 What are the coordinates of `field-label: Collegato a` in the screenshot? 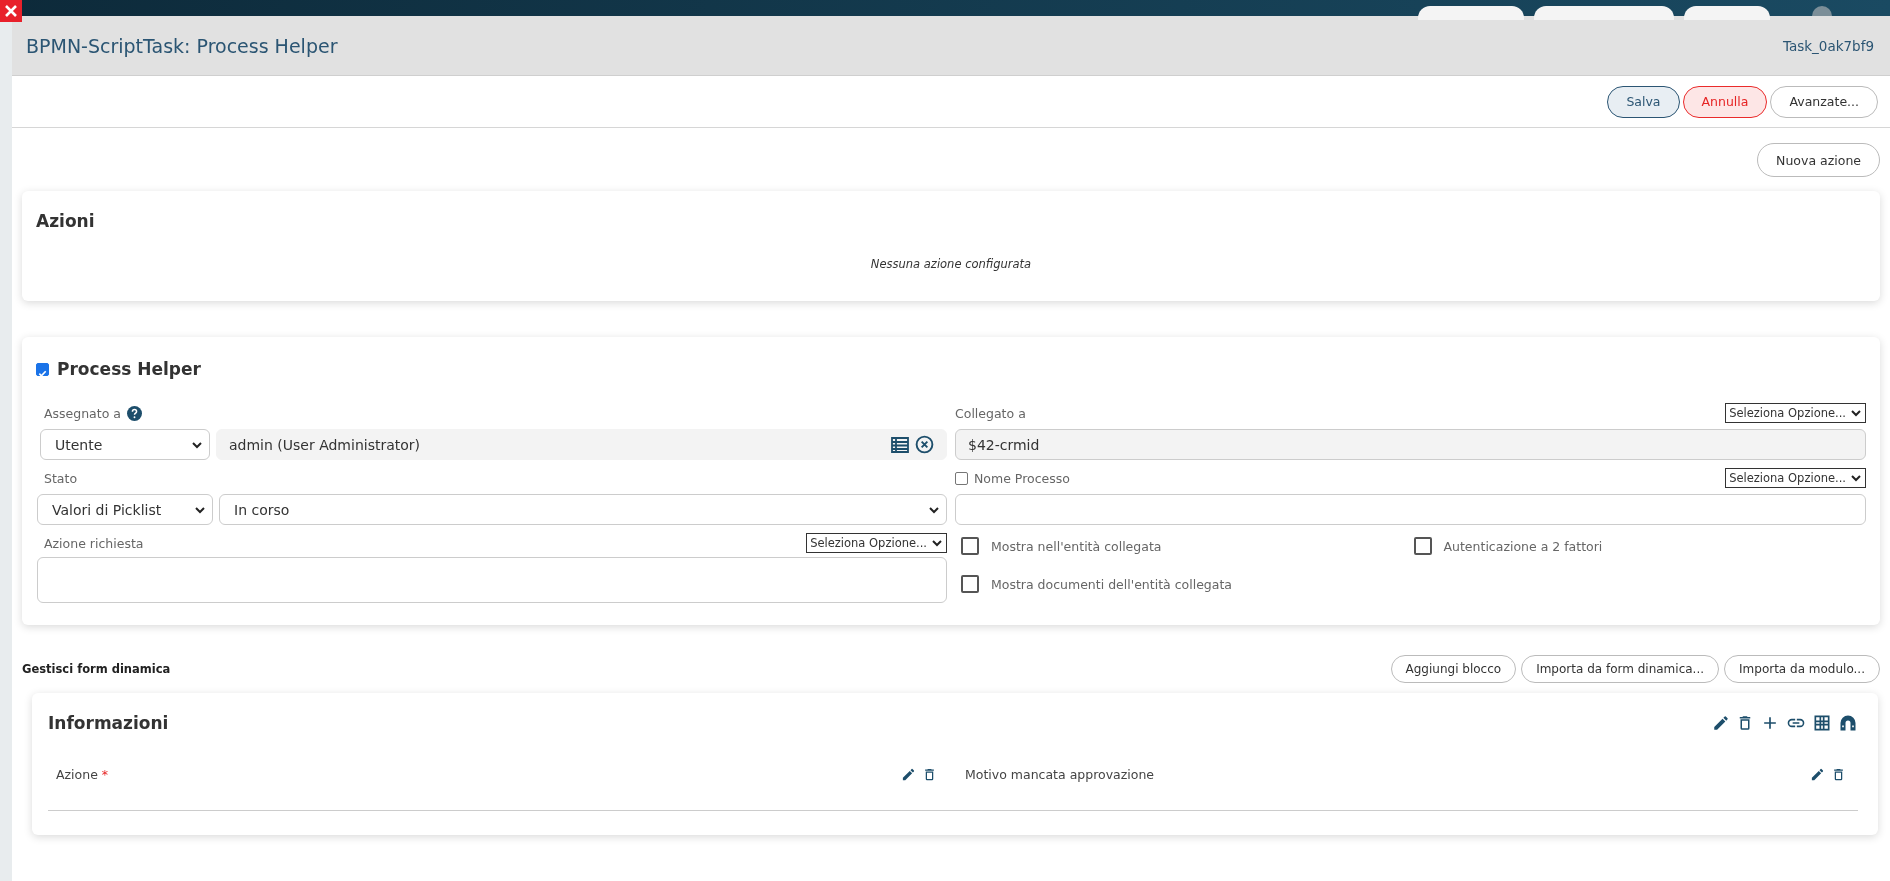 It's located at (990, 413).